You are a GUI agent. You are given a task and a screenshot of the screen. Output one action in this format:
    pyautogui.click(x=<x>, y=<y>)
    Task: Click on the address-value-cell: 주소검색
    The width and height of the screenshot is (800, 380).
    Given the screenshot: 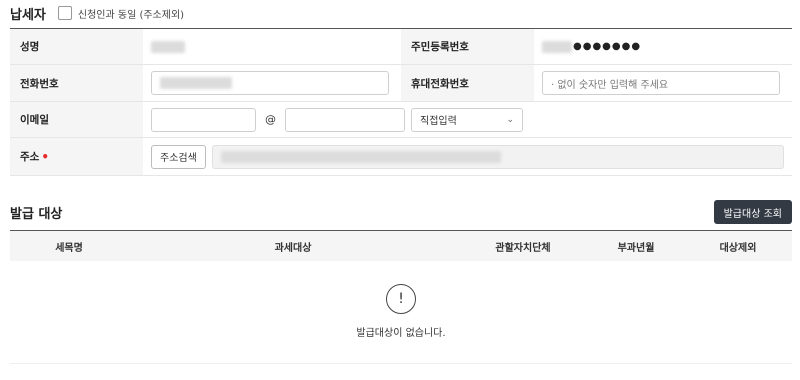 What is the action you would take?
    pyautogui.click(x=467, y=156)
    